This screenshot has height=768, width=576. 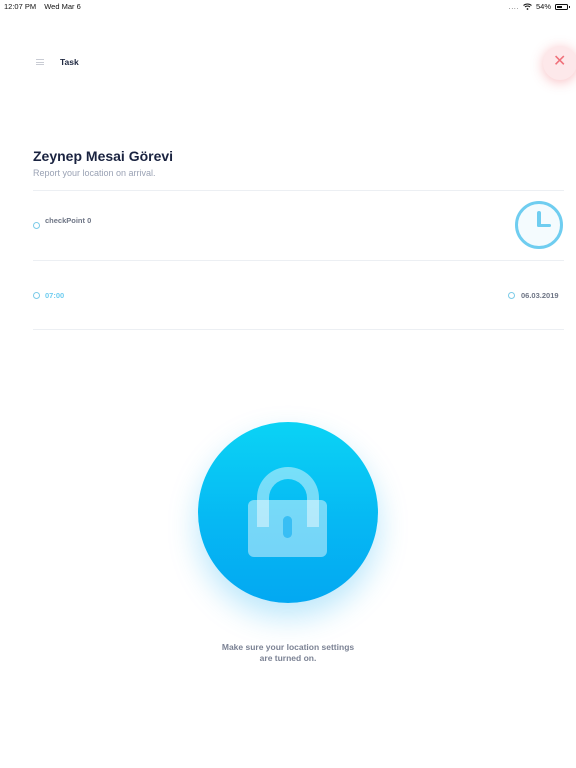 What do you see at coordinates (36, 225) in the screenshot?
I see `location-icon` at bounding box center [36, 225].